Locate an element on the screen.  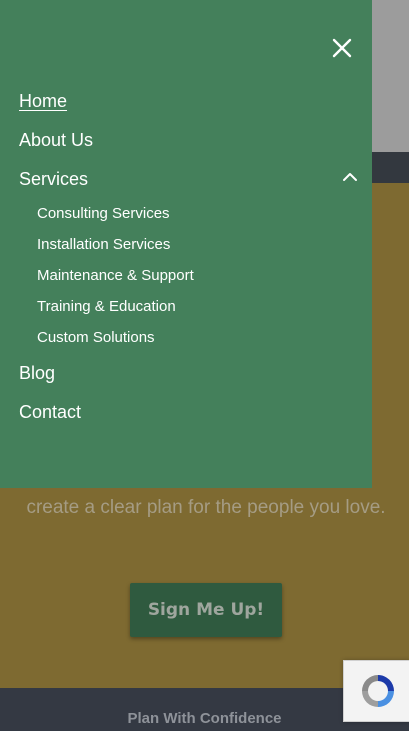
recaptcha-badge is located at coordinates (376, 691).